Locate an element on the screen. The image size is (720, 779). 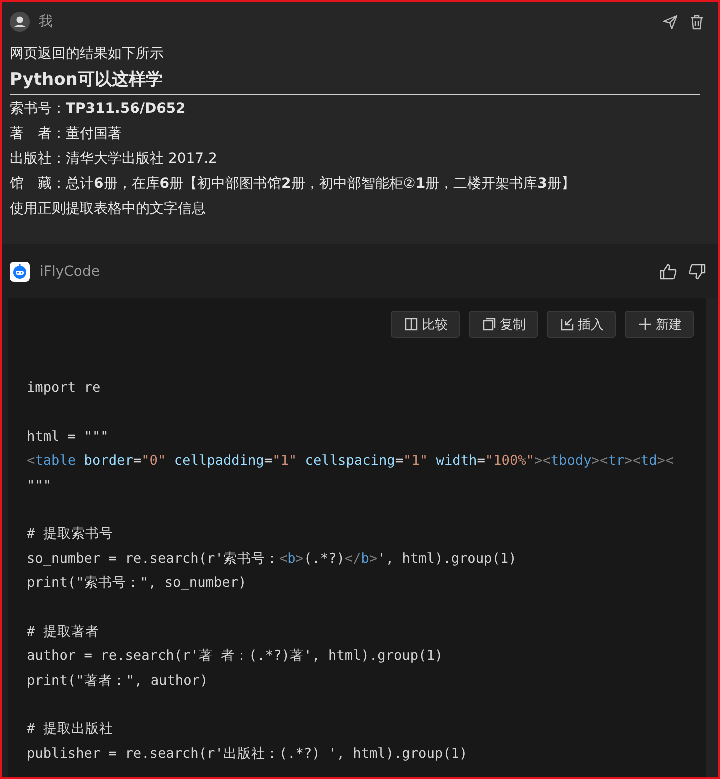
request-text: 使用正则提取表格中的文字信息 is located at coordinates (108, 209).